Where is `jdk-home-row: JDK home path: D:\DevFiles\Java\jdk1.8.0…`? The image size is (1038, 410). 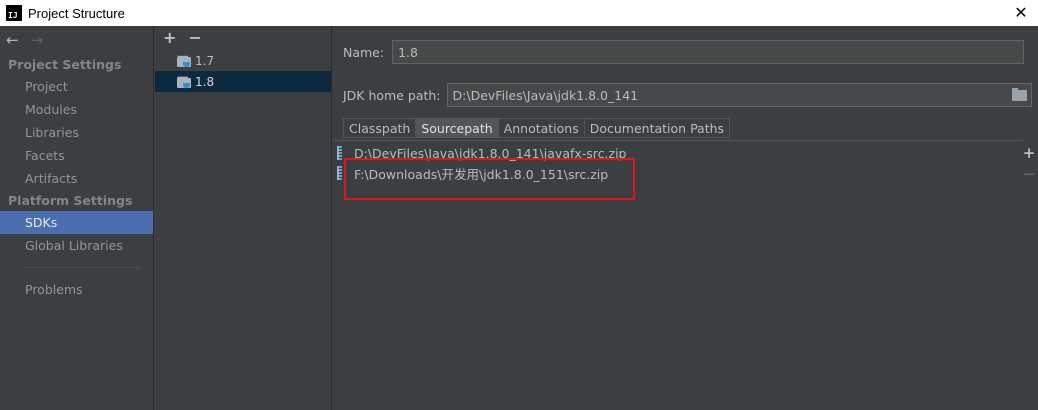
jdk-home-row: JDK home path: D:\DevFiles\Java\jdk1.8.0… is located at coordinates (687, 95).